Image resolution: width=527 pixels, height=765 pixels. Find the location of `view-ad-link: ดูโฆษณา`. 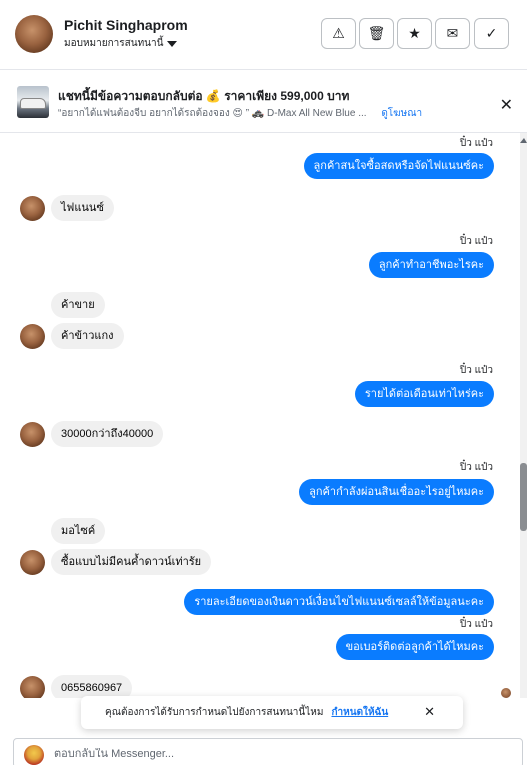

view-ad-link: ดูโฆษณา is located at coordinates (401, 113).